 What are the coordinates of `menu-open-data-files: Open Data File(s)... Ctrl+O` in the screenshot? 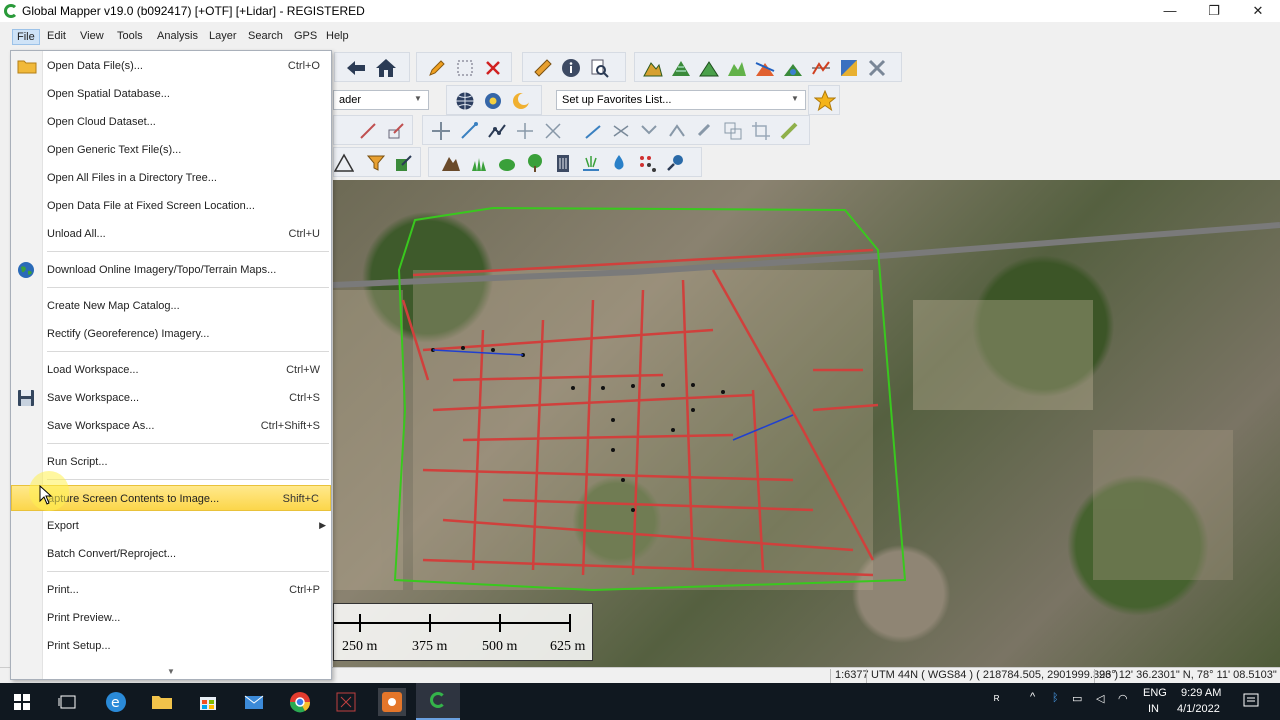 It's located at (171, 66).